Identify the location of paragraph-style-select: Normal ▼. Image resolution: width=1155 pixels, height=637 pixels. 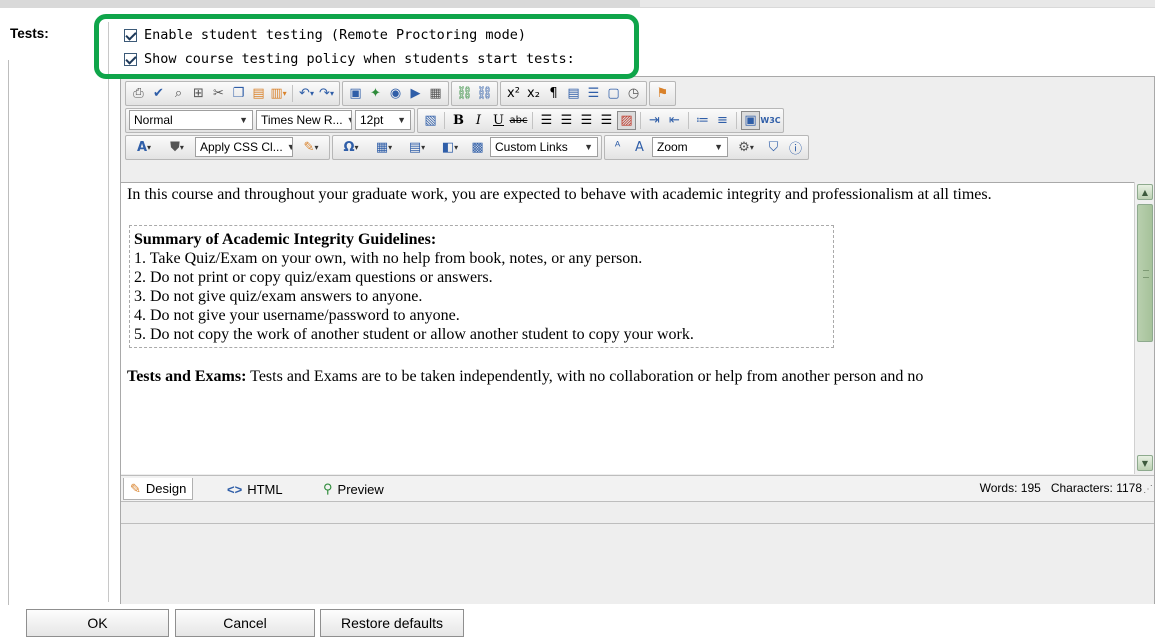
(191, 120).